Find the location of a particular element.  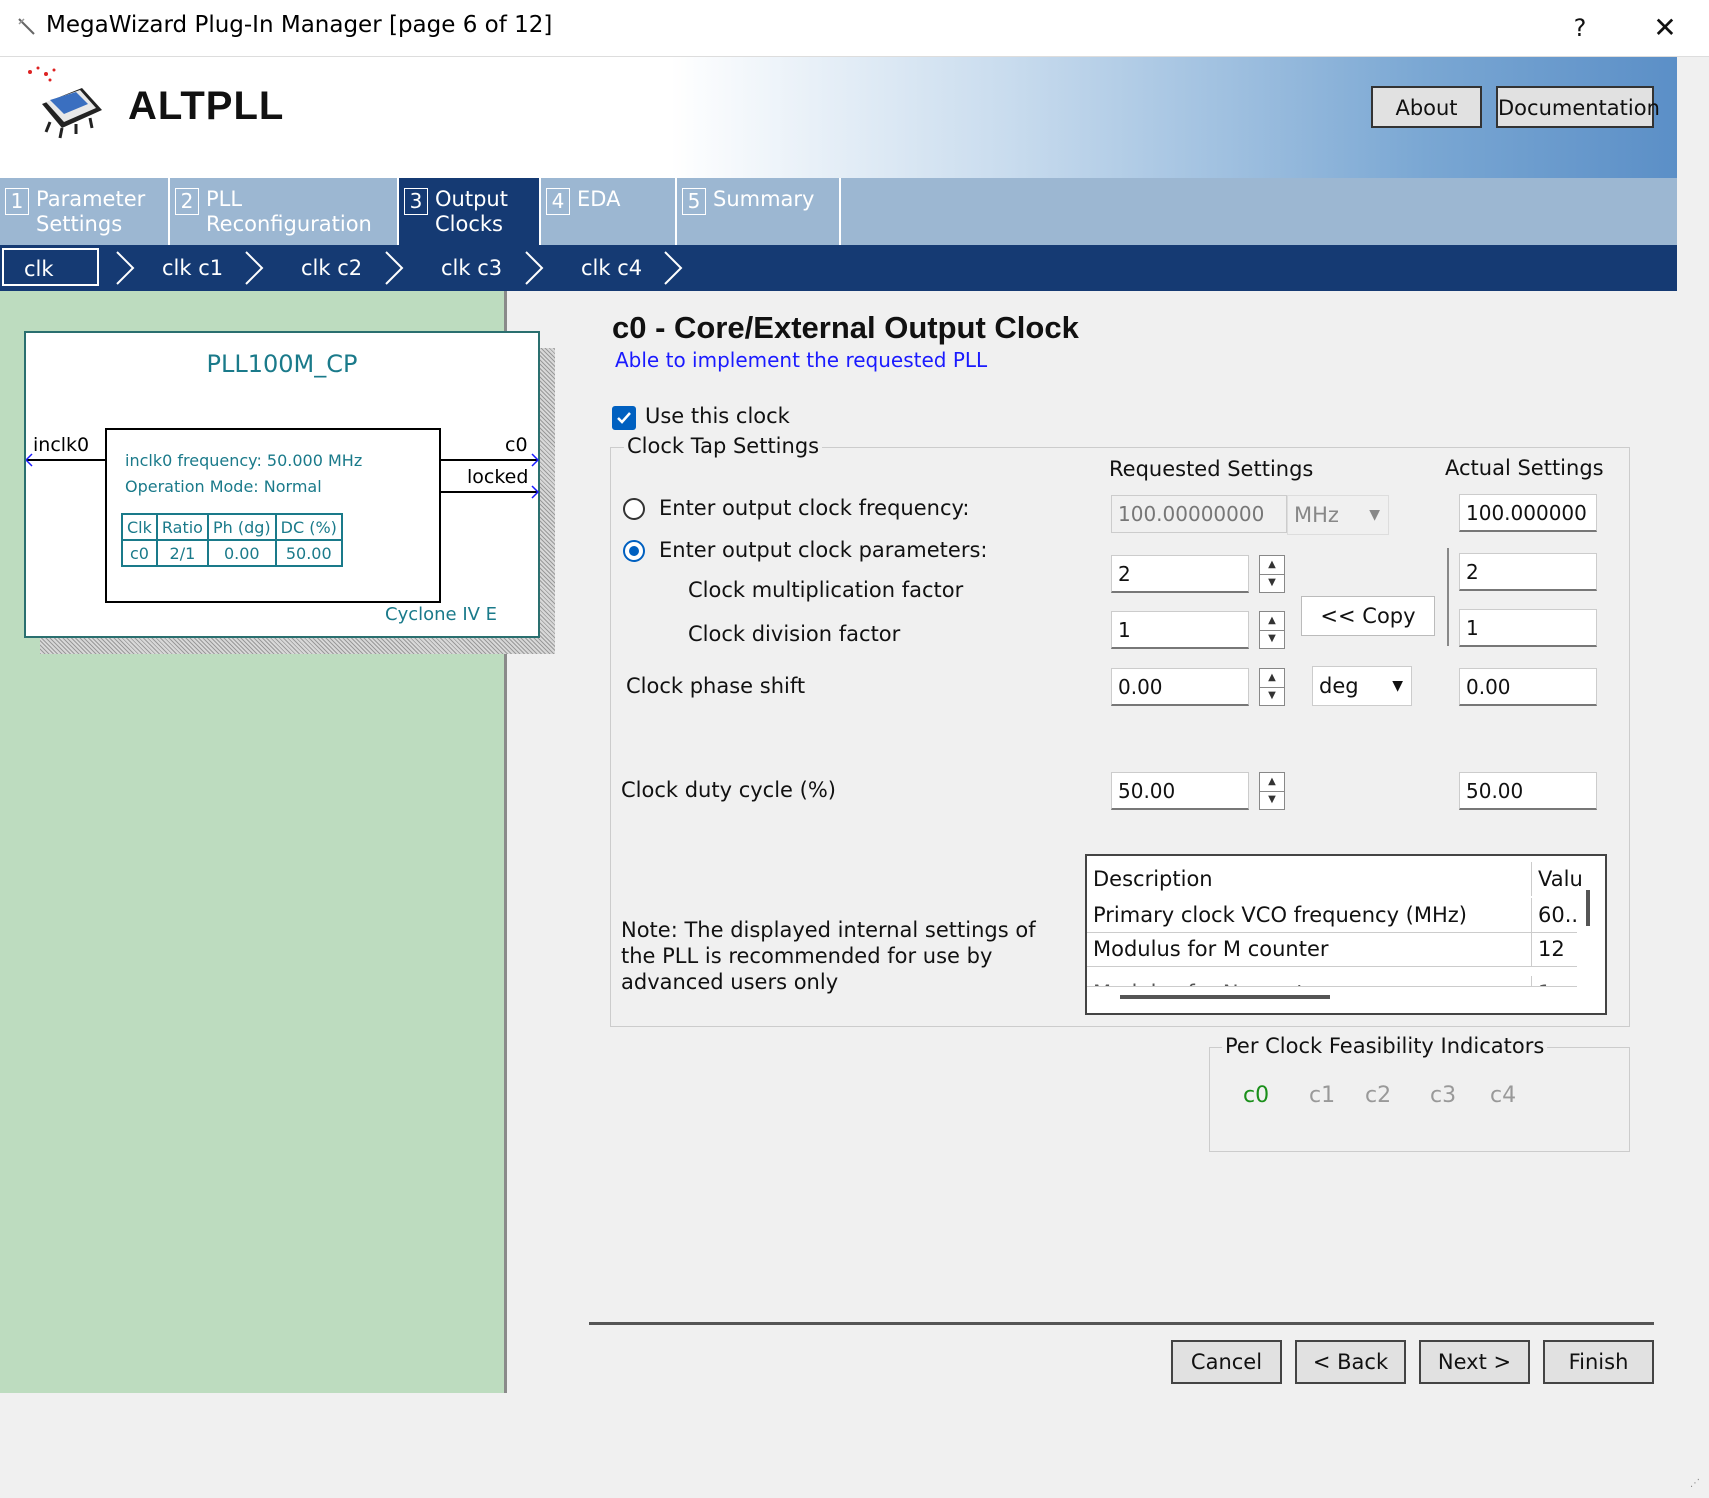

list-item: Modulus for N counter 1 is located at coordinates (1332, 976).